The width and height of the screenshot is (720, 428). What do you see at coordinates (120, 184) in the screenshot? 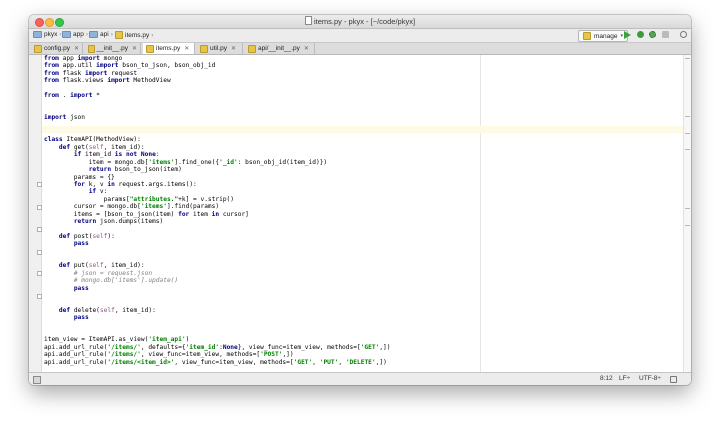
I see `code-line: for k, v in request.args.items():` at bounding box center [120, 184].